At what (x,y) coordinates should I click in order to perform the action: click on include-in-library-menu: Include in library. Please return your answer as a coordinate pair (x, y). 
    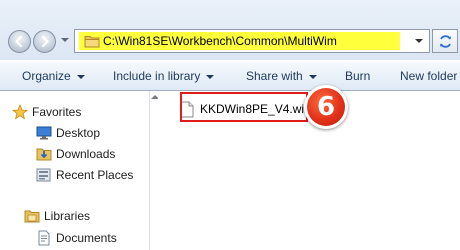
    Looking at the image, I should click on (164, 76).